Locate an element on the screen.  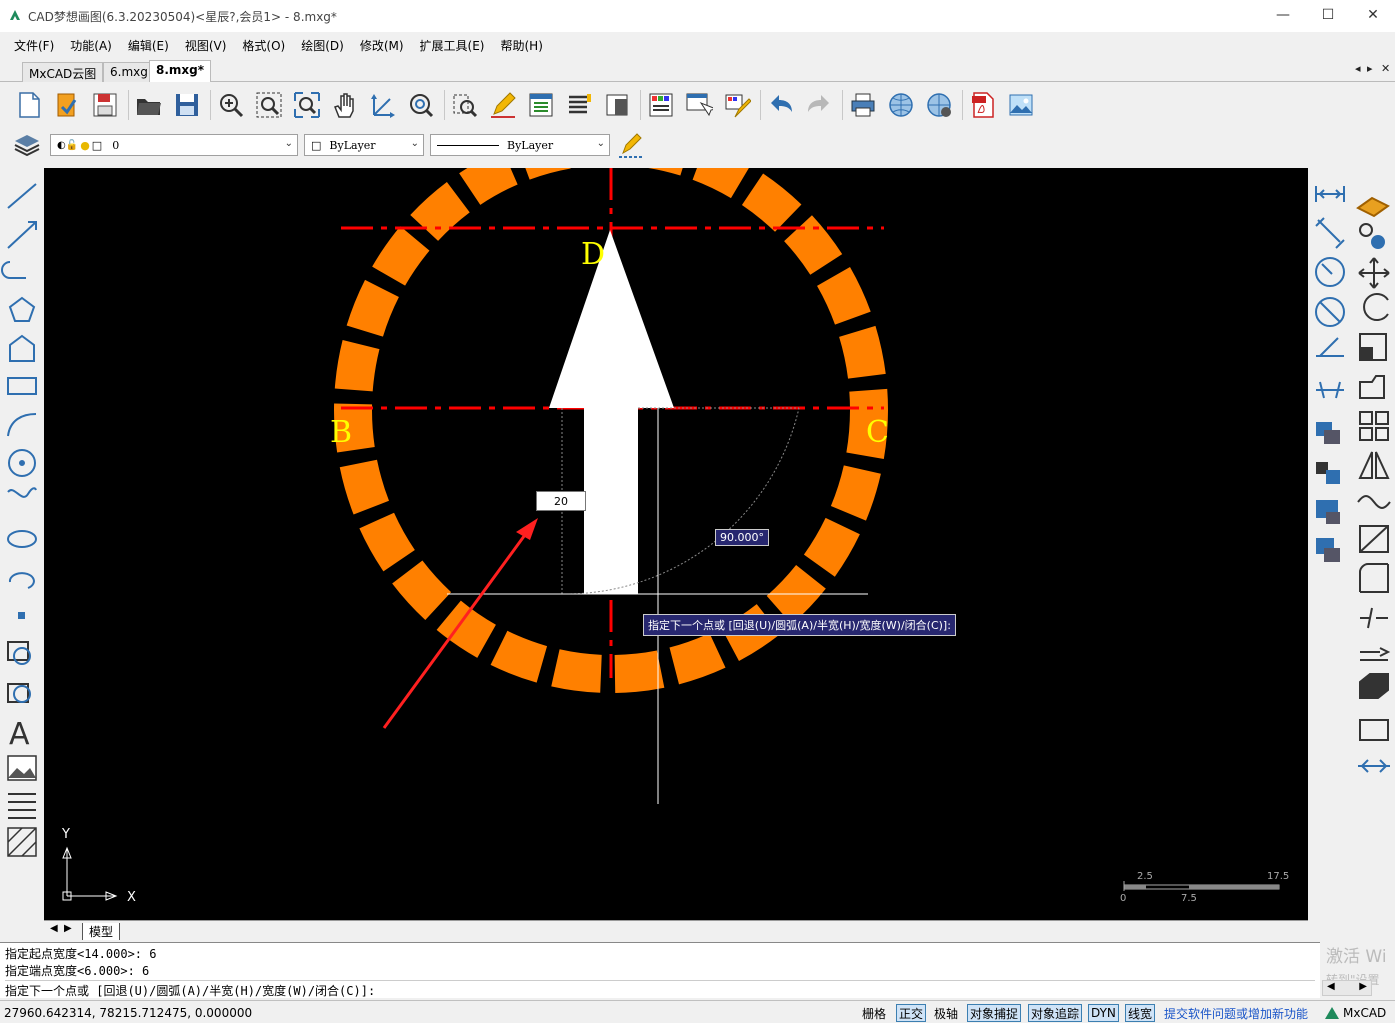
export-pdf-button is located at coordinates (983, 105).